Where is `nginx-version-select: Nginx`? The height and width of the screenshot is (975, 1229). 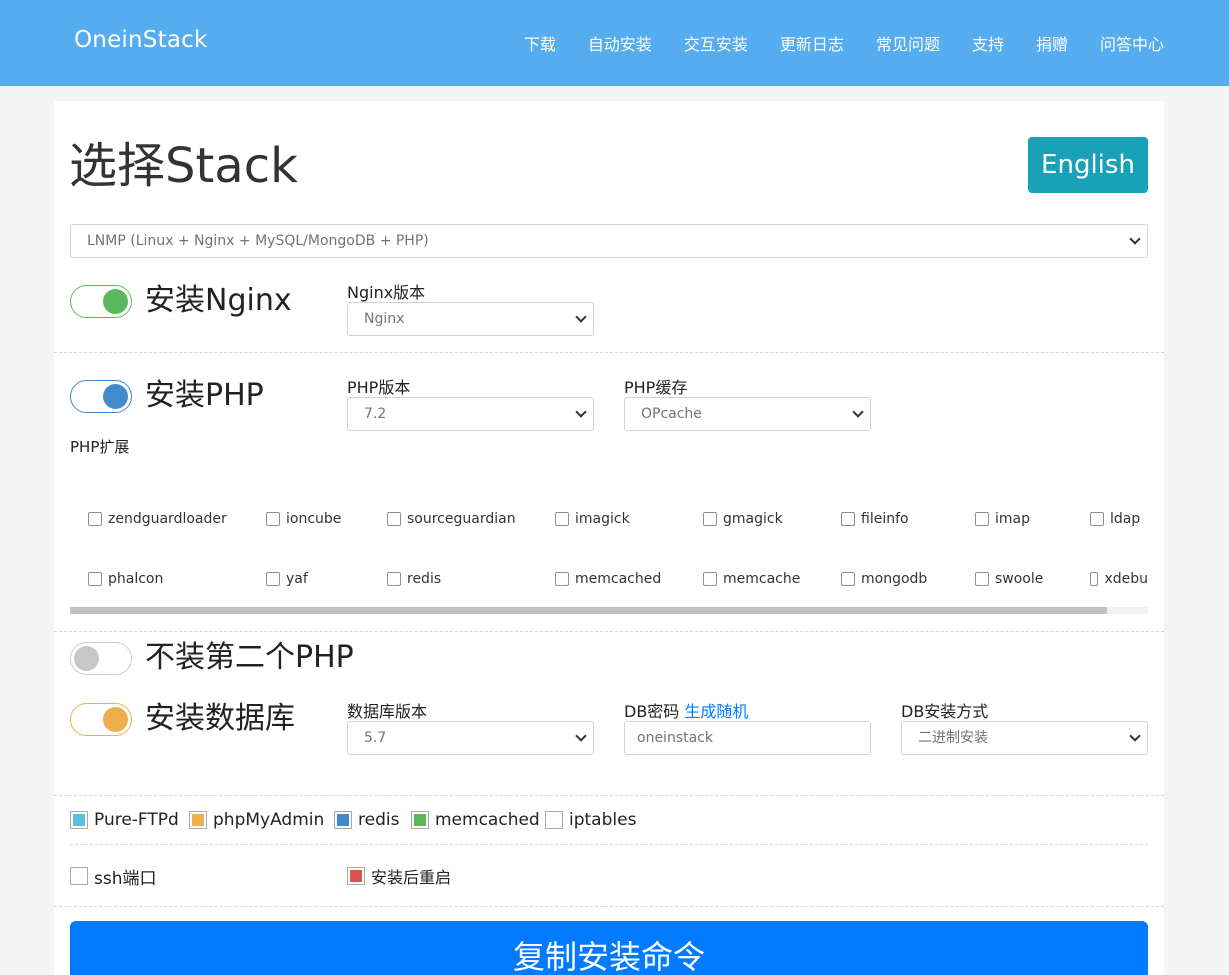
nginx-version-select: Nginx is located at coordinates (470, 319).